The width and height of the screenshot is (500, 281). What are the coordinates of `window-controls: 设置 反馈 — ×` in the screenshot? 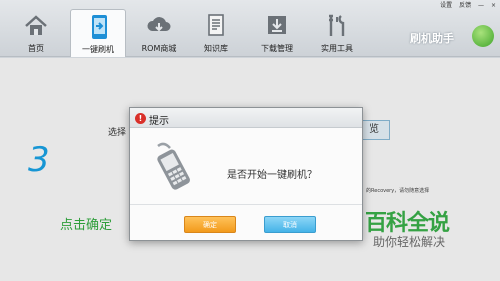 It's located at (465, 4).